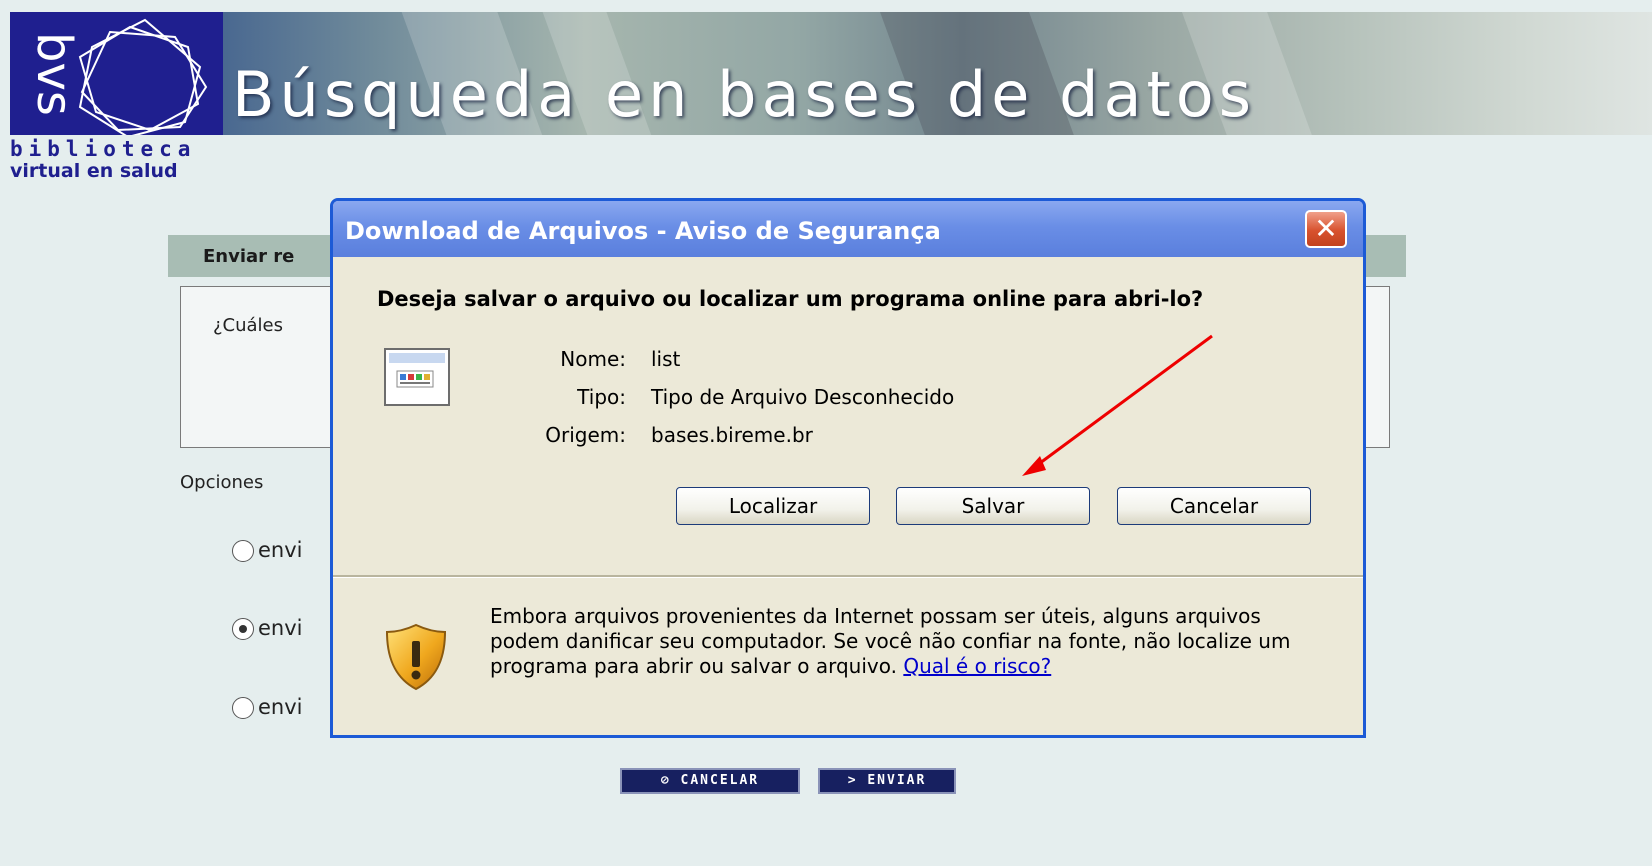 The height and width of the screenshot is (866, 1652). What do you see at coordinates (103, 149) in the screenshot?
I see `brand-line-1: biblioteca` at bounding box center [103, 149].